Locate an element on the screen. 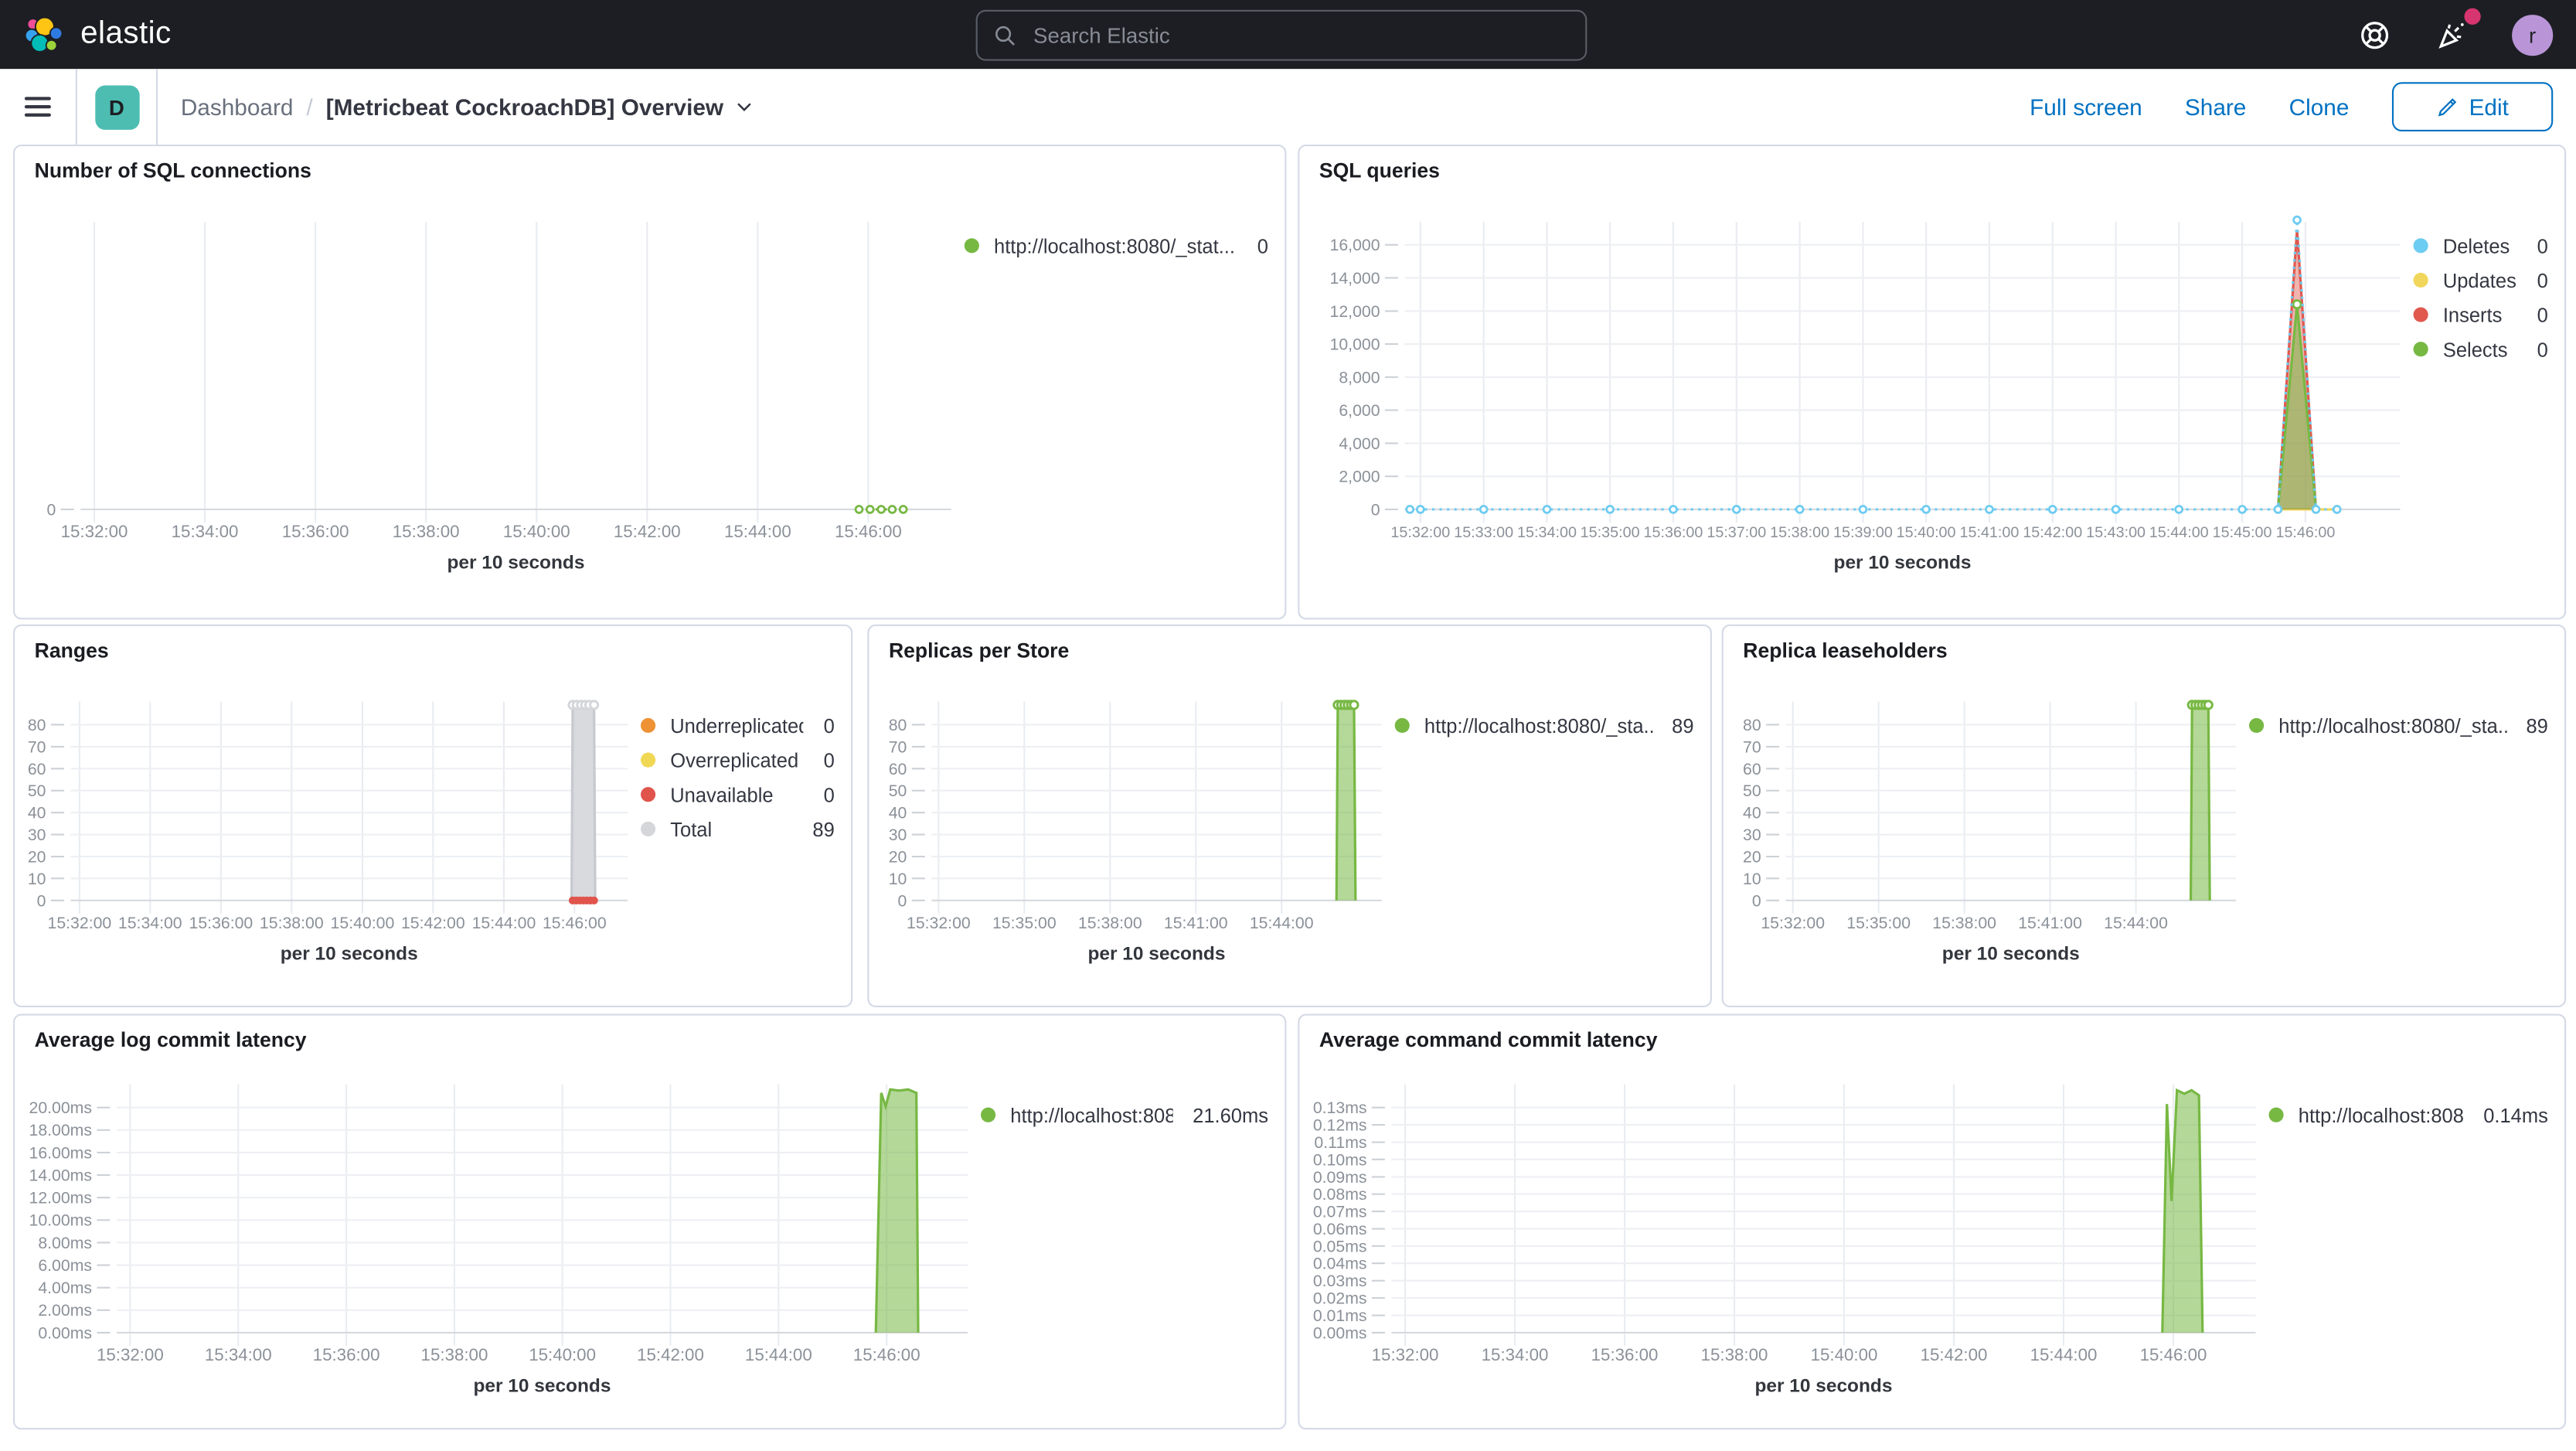  svg-text: 15:33:00 is located at coordinates (1483, 532).